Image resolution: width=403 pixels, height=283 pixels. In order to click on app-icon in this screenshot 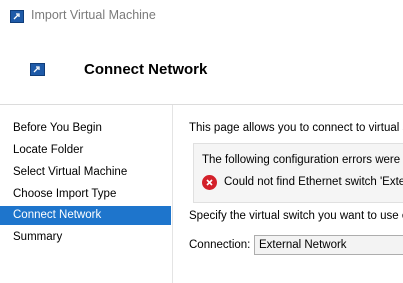, I will do `click(17, 16)`.